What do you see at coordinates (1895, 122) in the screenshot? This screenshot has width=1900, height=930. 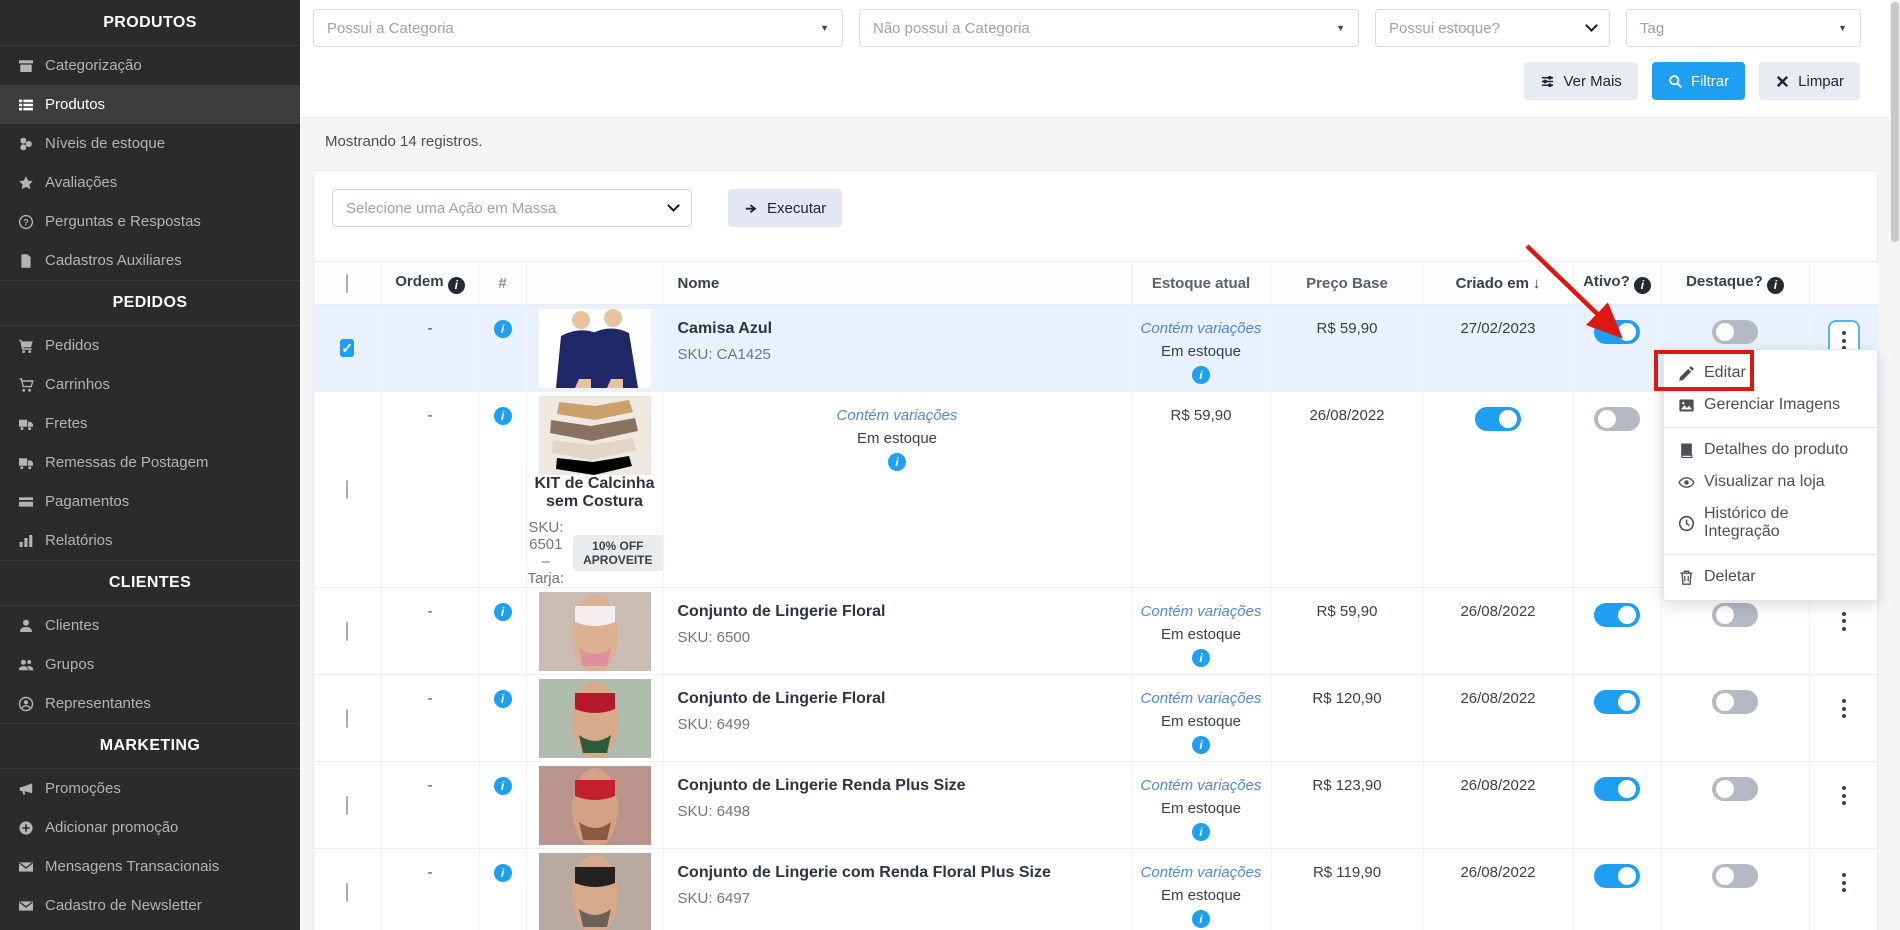 I see `scrollbar-thumb` at bounding box center [1895, 122].